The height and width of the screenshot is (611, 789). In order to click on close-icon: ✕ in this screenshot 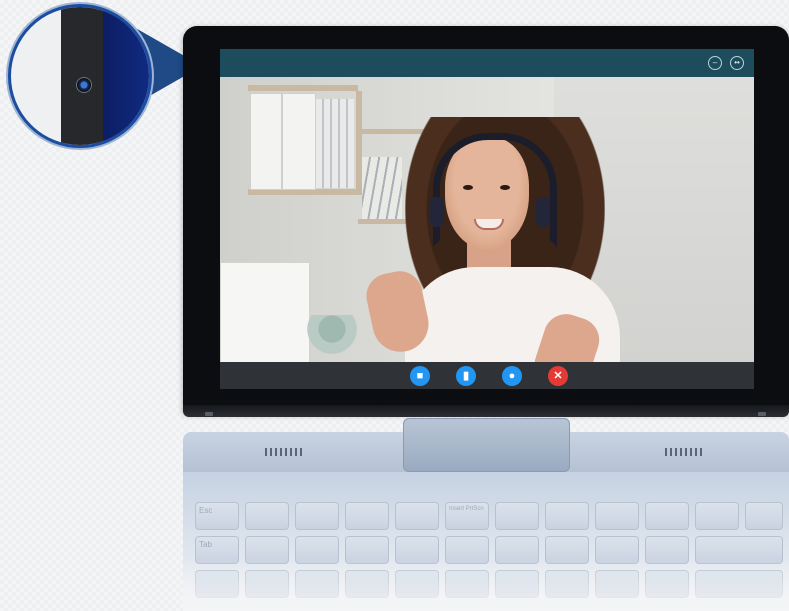, I will do `click(558, 376)`.